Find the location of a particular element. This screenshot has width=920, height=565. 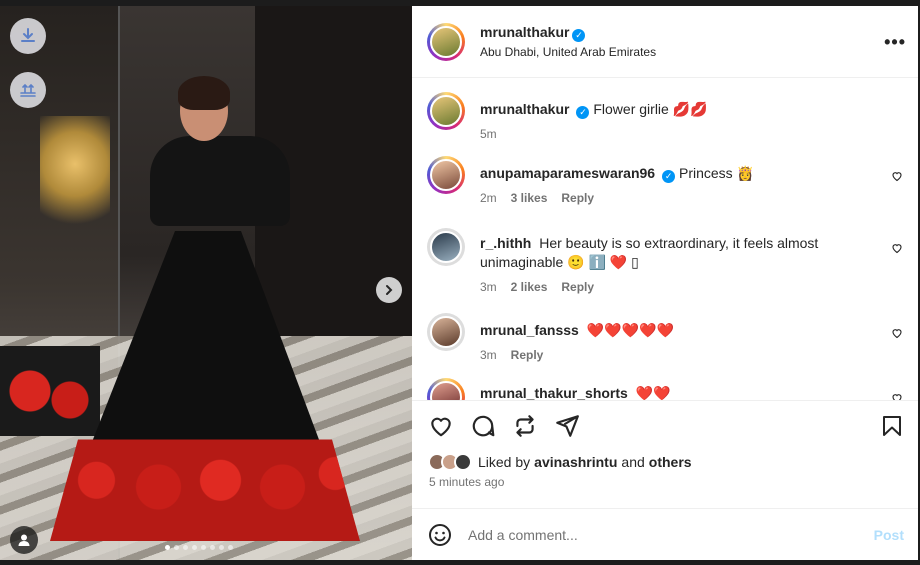

caption-text: Flower girlie 💋💋 is located at coordinates (650, 109).